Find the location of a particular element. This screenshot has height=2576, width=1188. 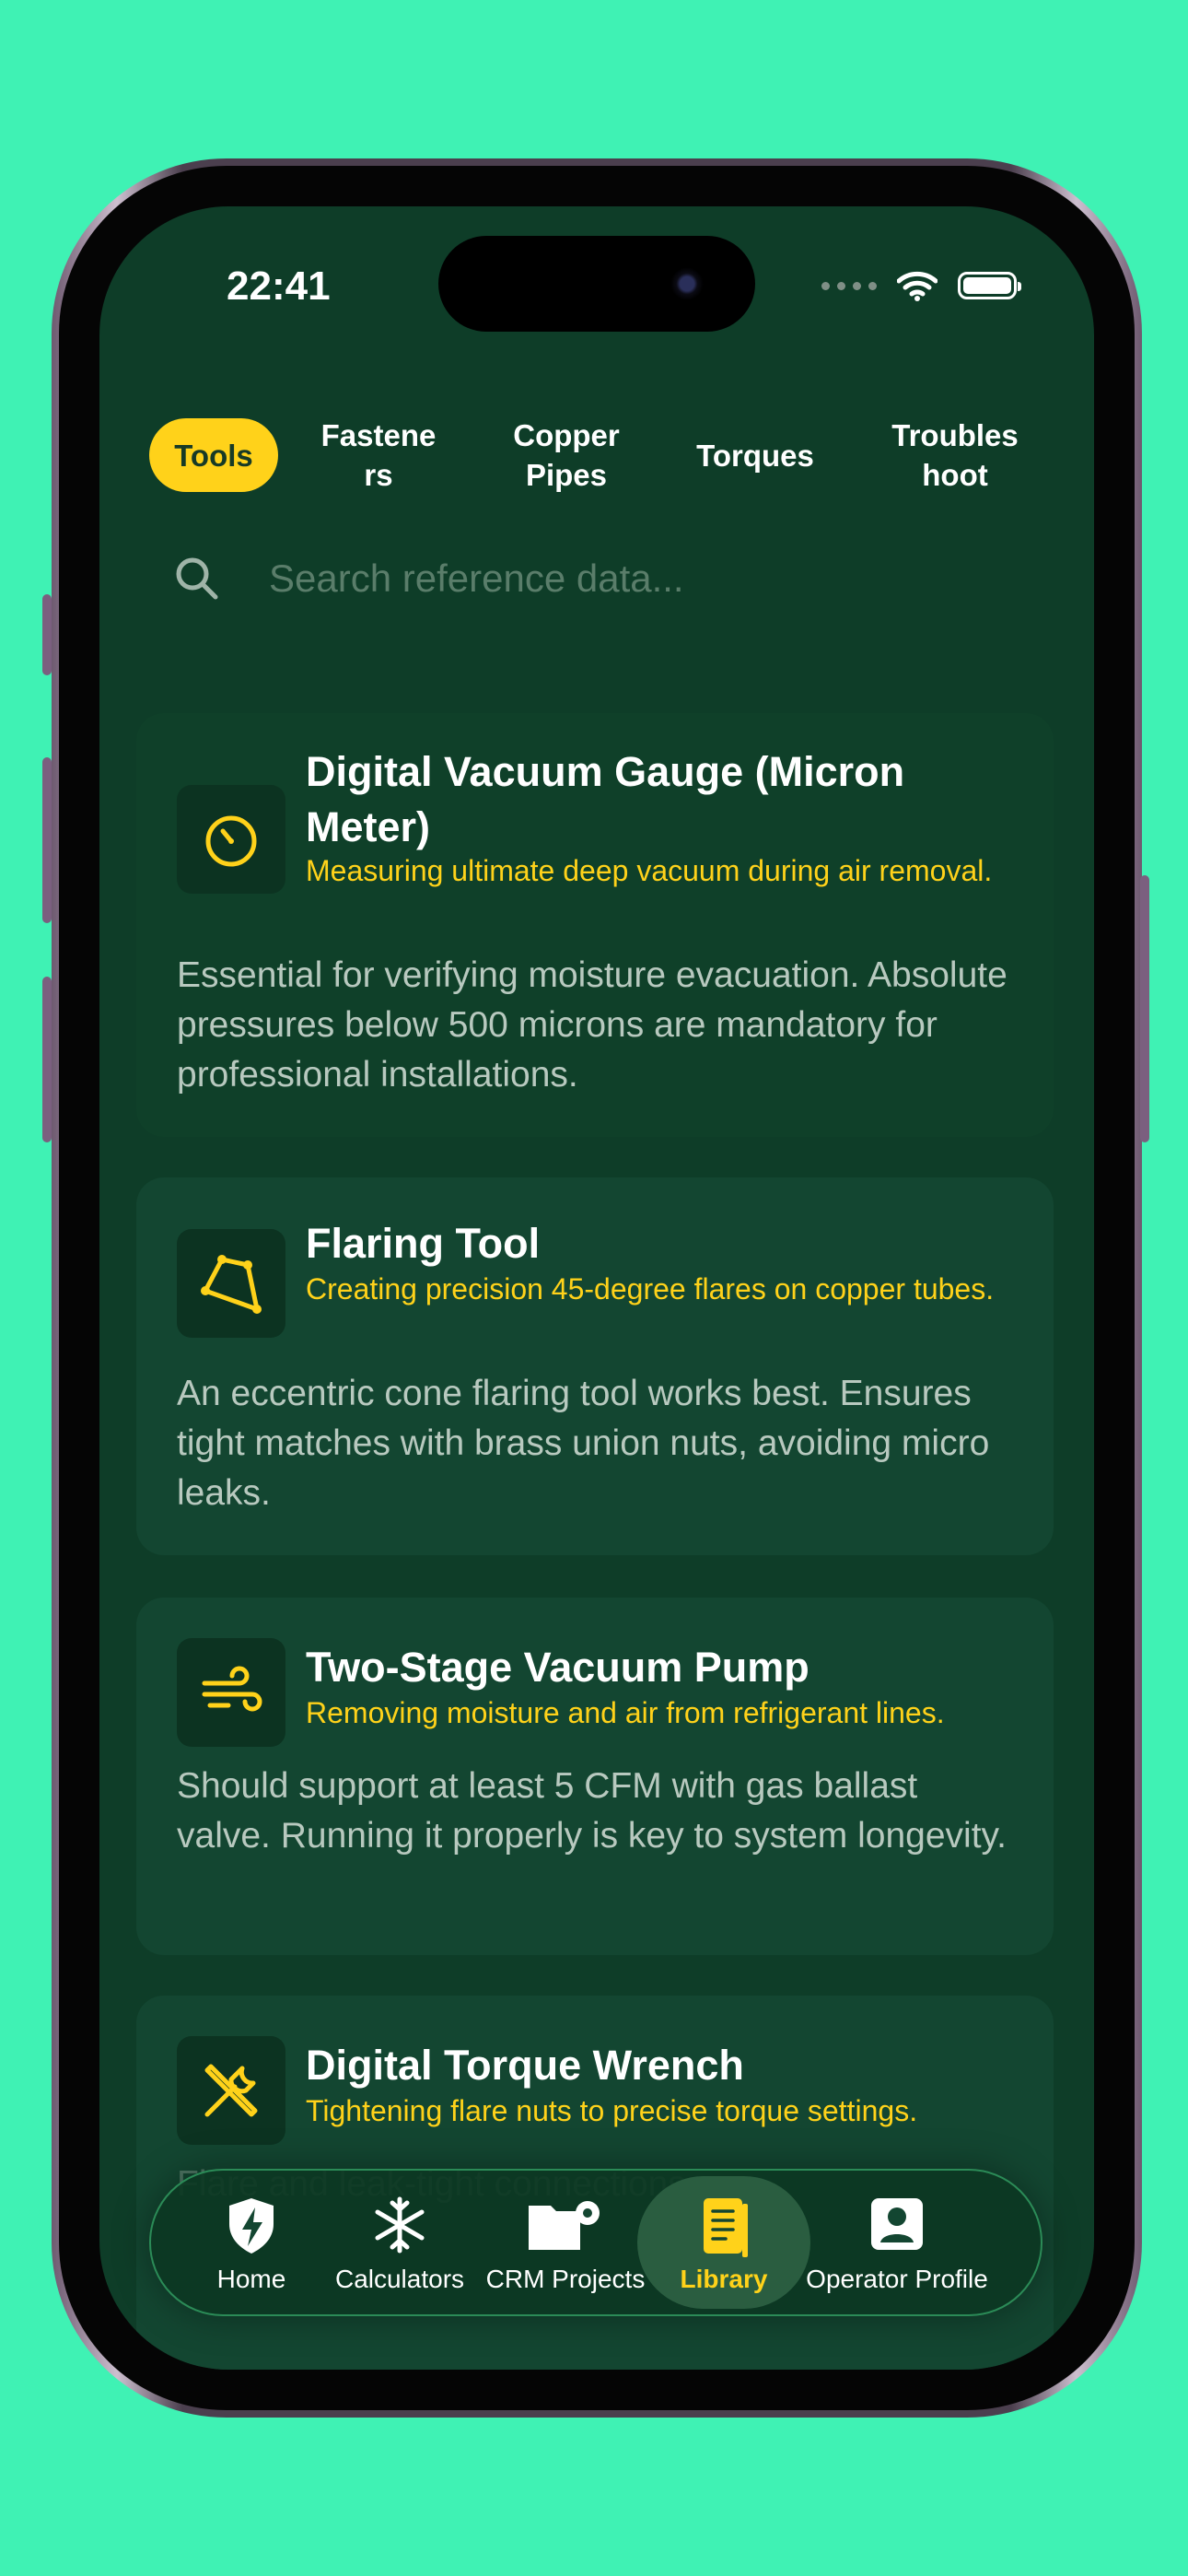

card-title: Digital Torque Wrench is located at coordinates (525, 2065).